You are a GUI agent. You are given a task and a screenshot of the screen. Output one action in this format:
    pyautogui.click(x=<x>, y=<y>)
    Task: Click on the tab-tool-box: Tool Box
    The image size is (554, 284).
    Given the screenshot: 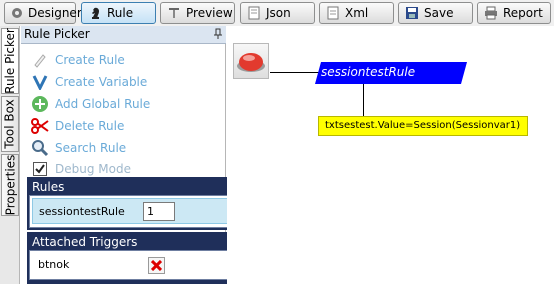 What is the action you would take?
    pyautogui.click(x=10, y=124)
    